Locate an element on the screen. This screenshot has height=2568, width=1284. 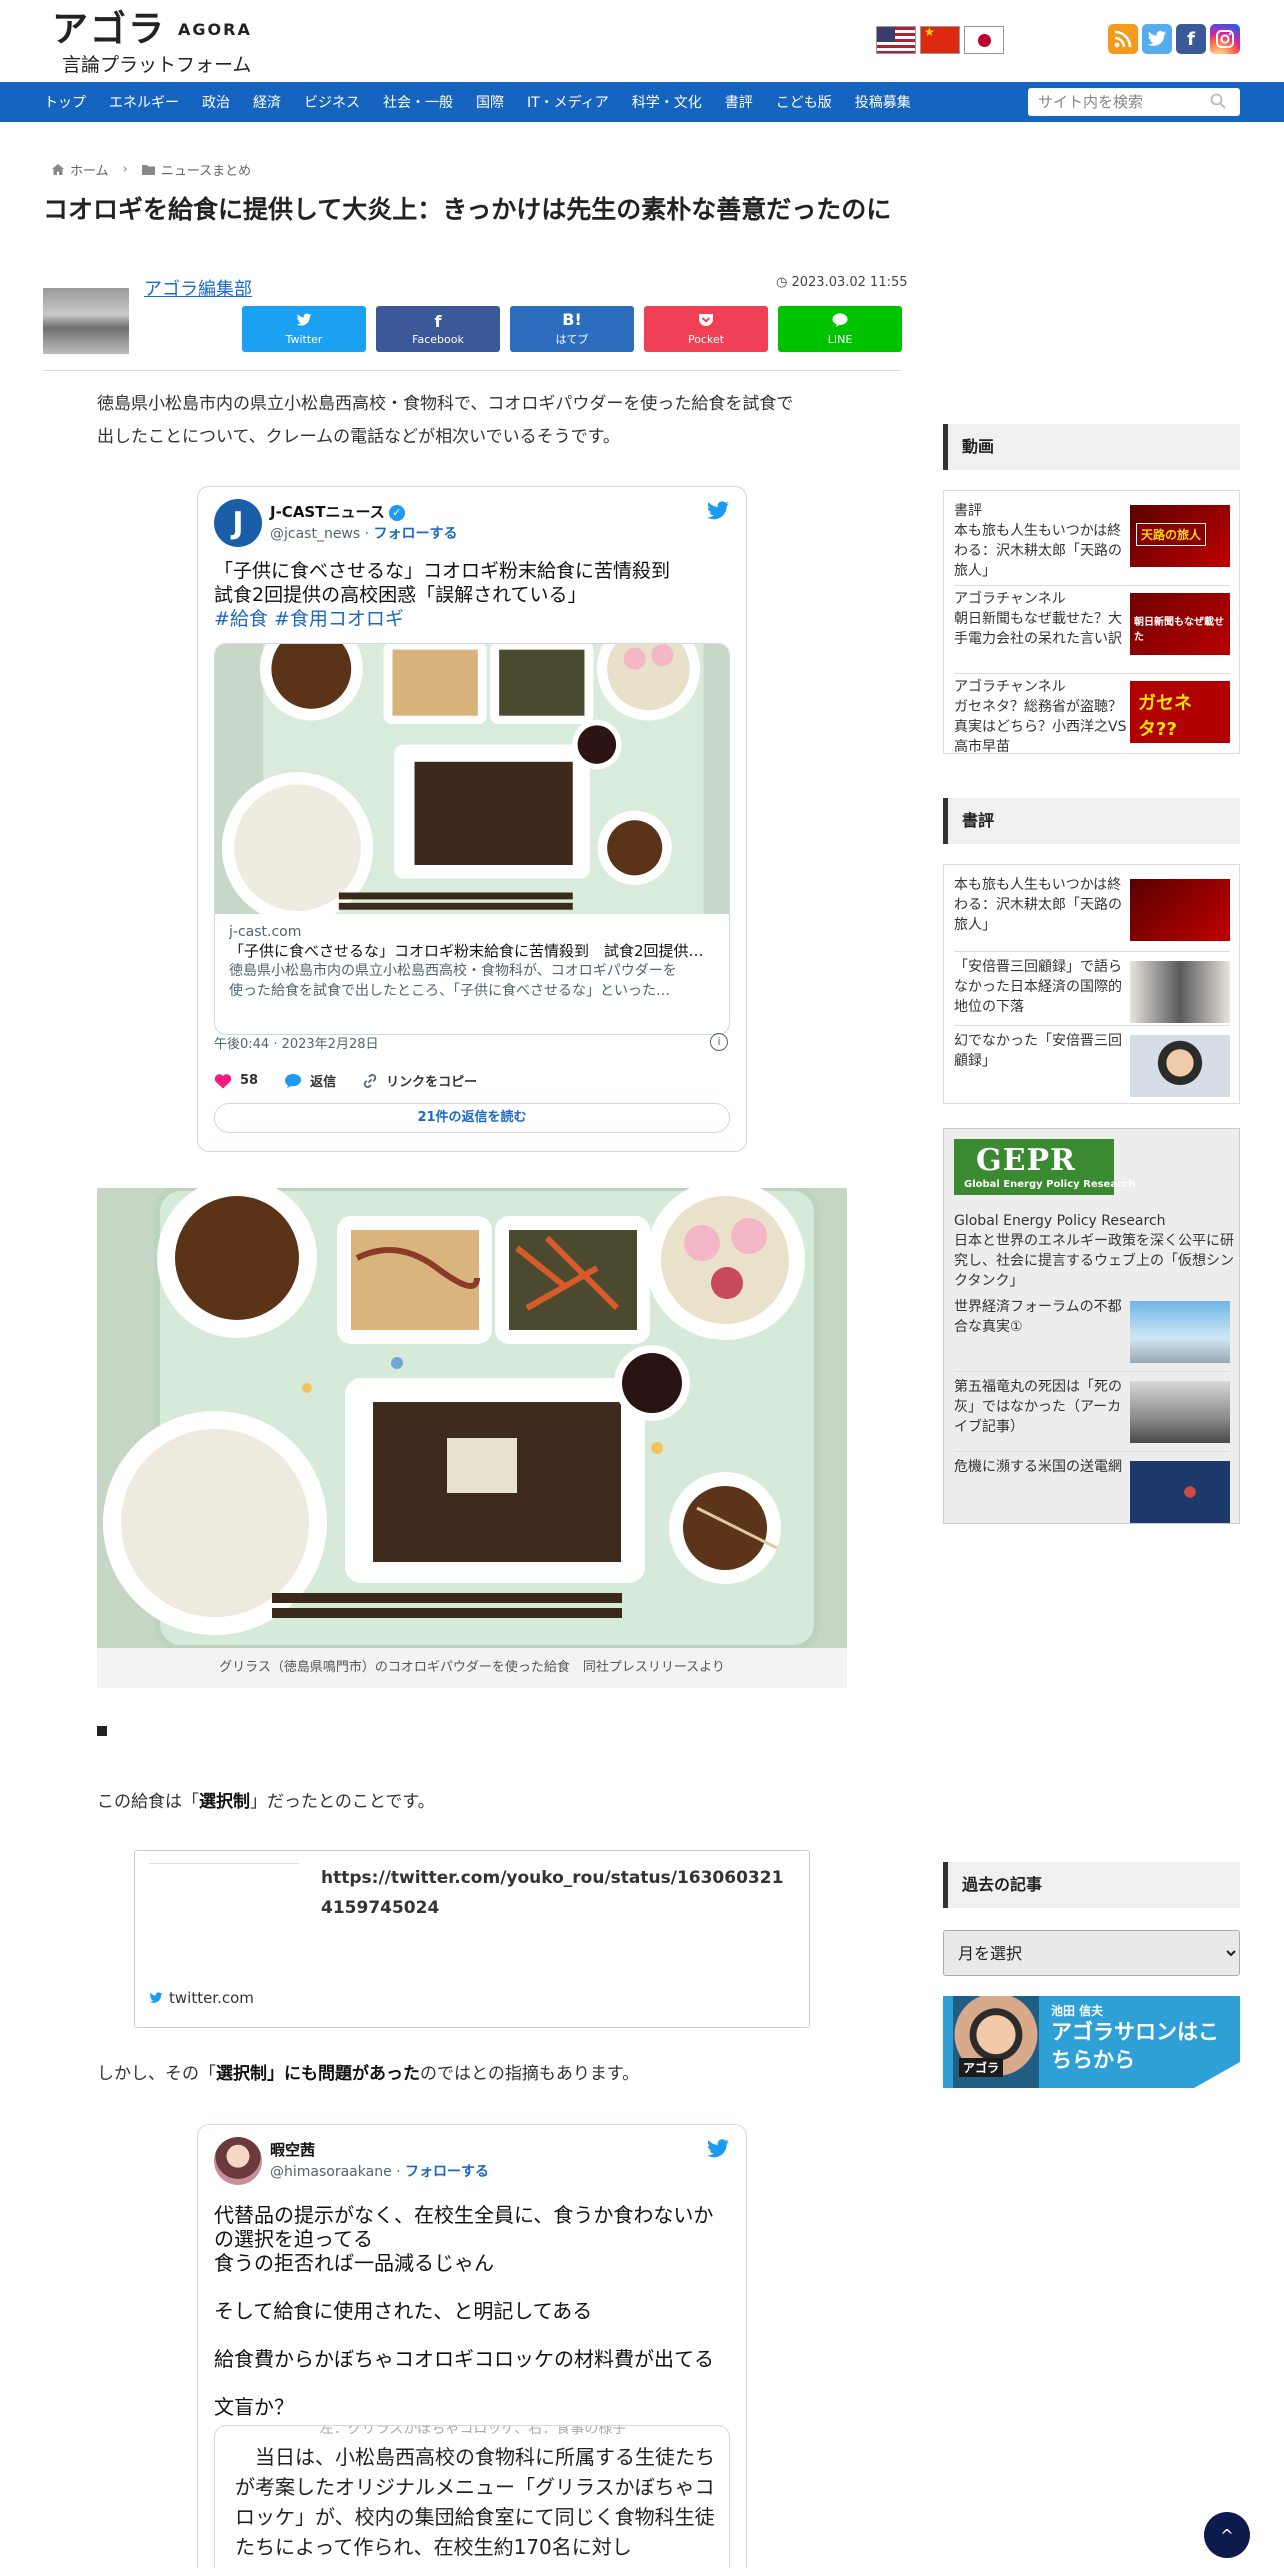
gepr-logo: GEPR Global Energy Policy Research is located at coordinates (1044, 1167).